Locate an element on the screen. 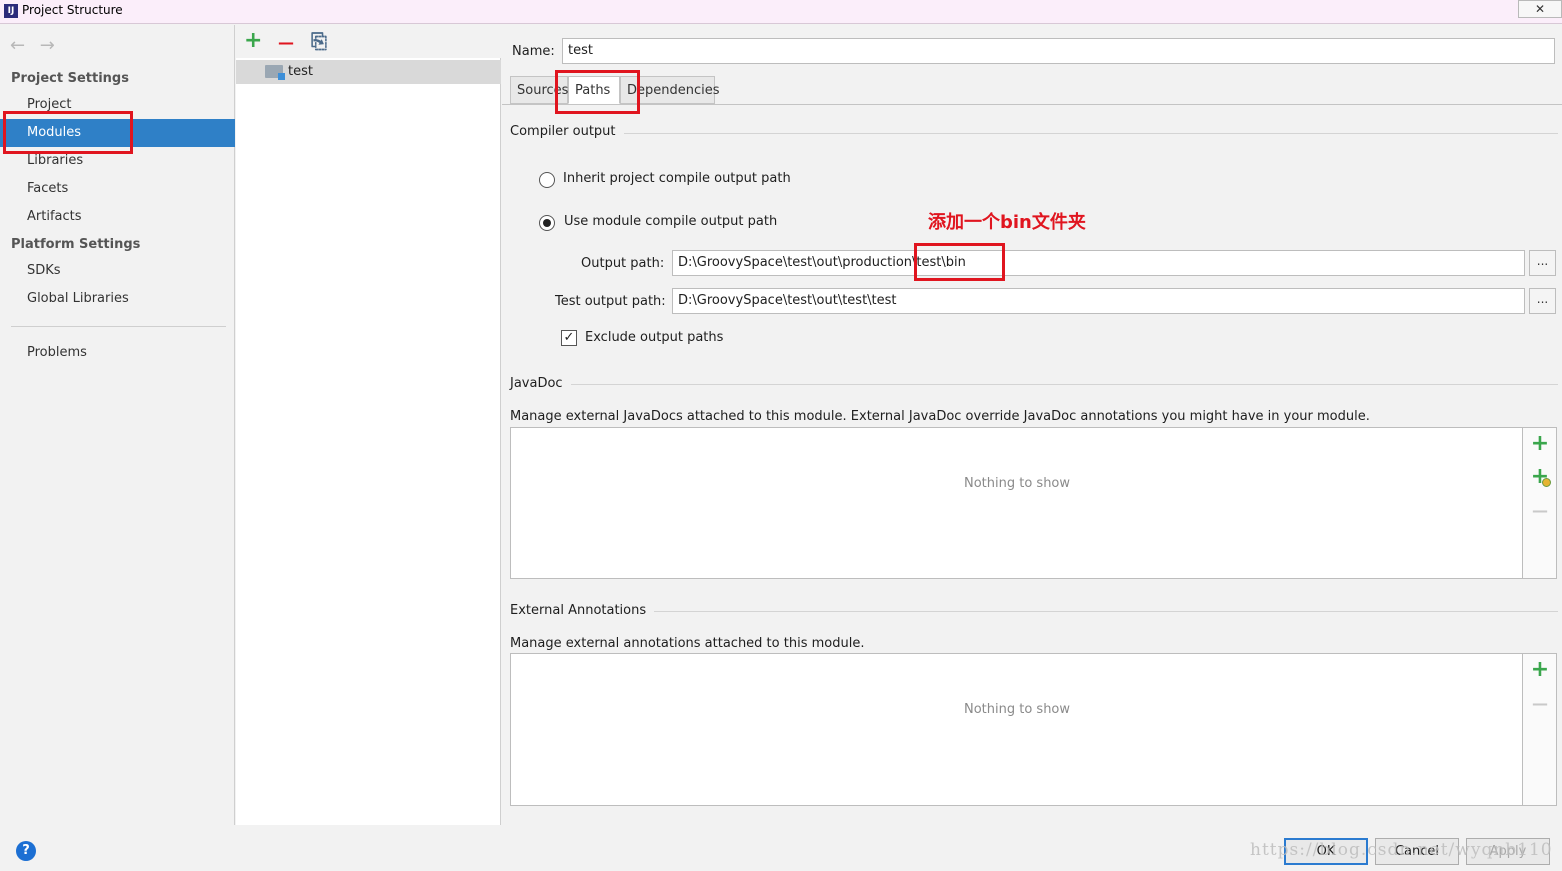  name-label: Name: is located at coordinates (533, 51).